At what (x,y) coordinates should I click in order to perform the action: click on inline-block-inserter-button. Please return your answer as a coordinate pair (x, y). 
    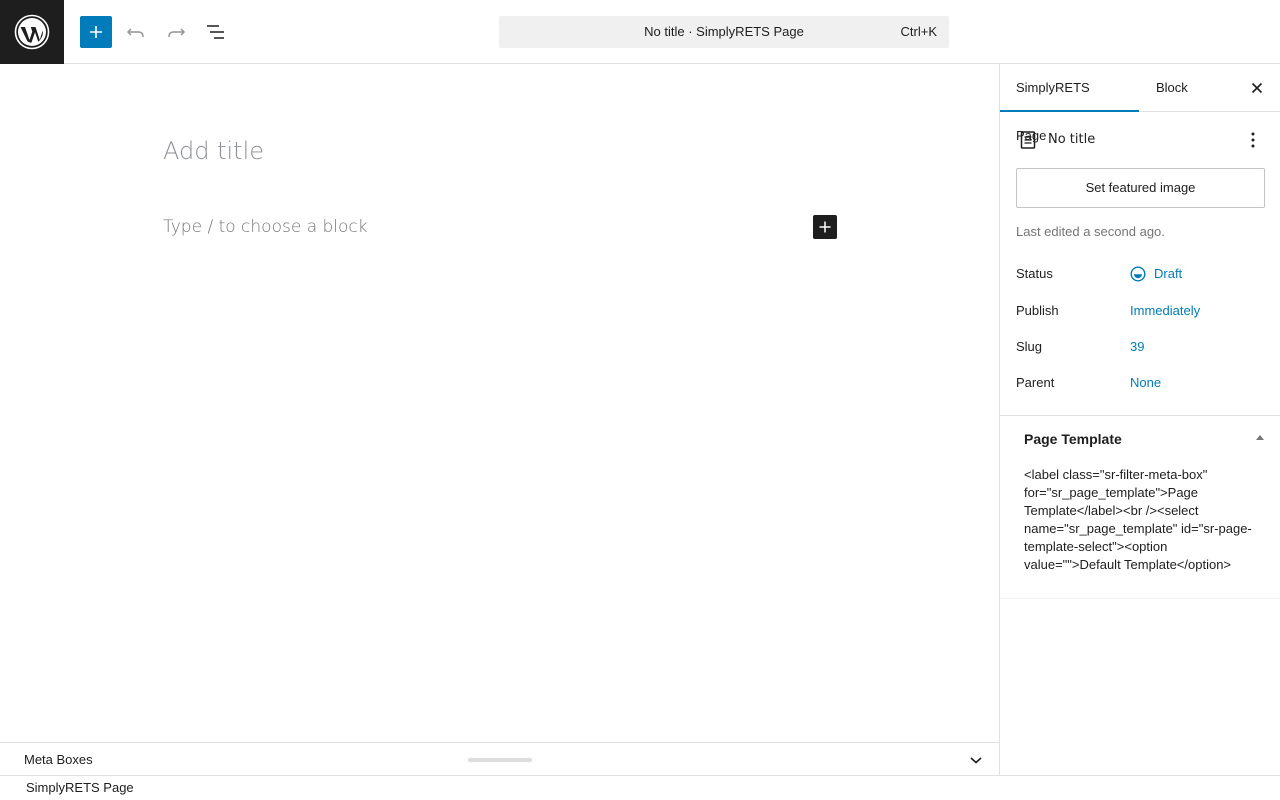
    Looking at the image, I should click on (825, 227).